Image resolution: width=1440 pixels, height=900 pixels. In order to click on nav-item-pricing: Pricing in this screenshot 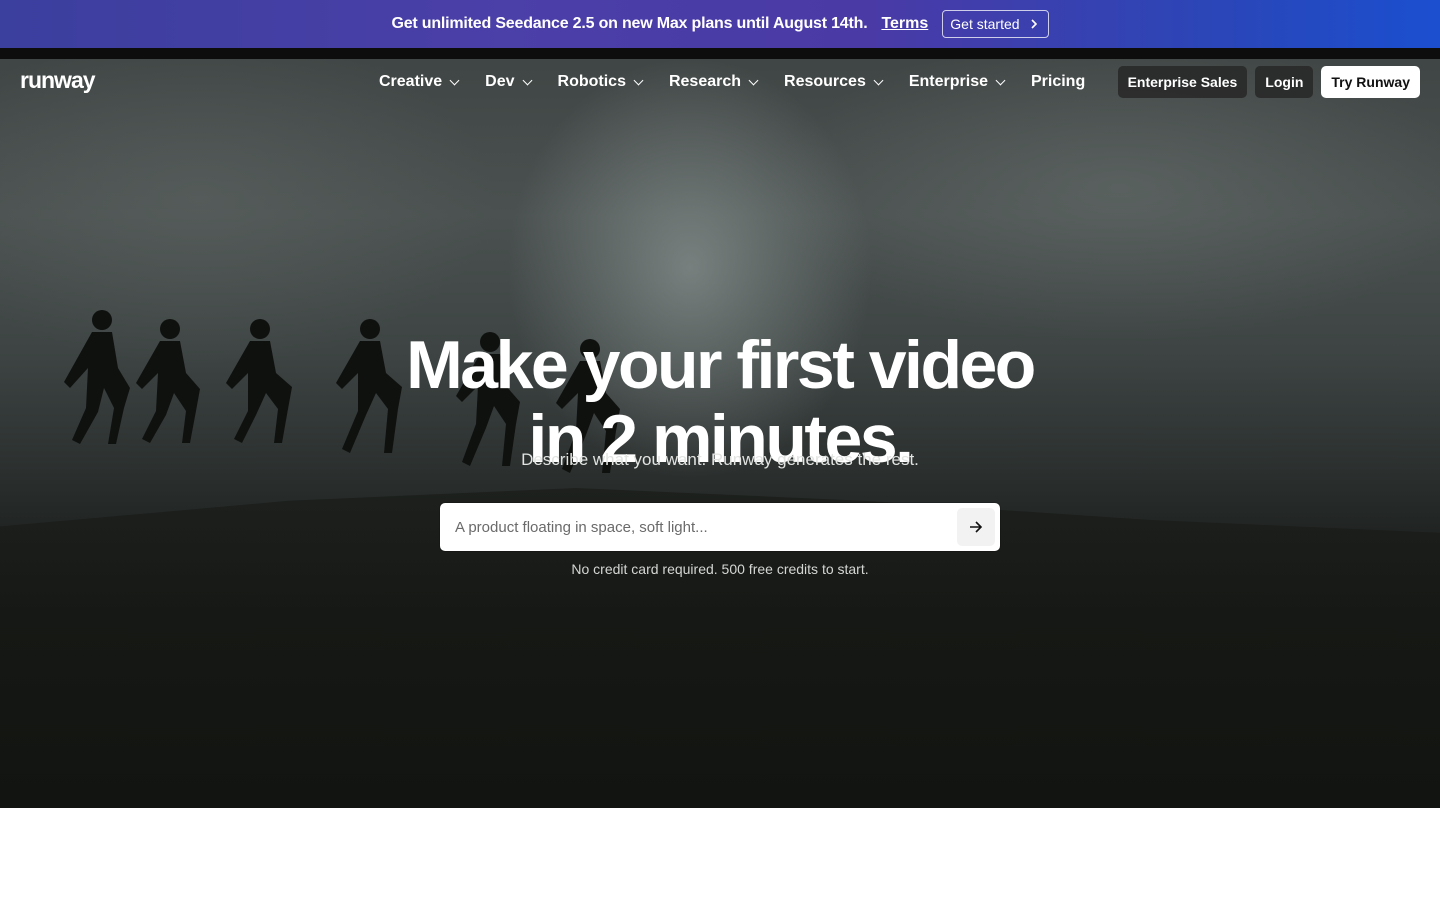, I will do `click(1058, 82)`.